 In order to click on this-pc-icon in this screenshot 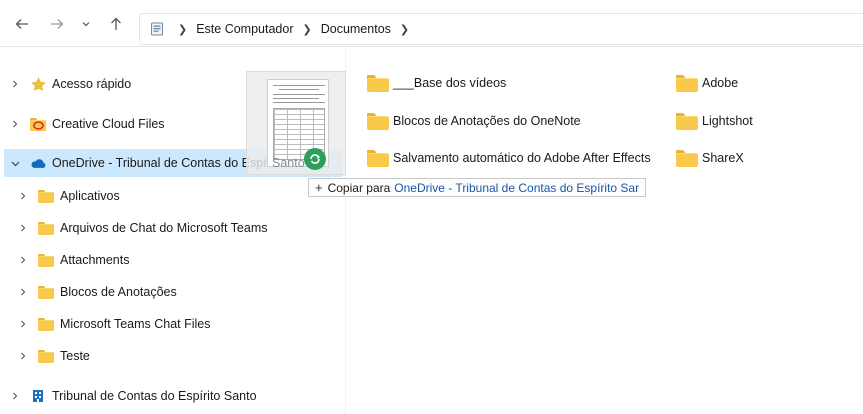, I will do `click(157, 29)`.